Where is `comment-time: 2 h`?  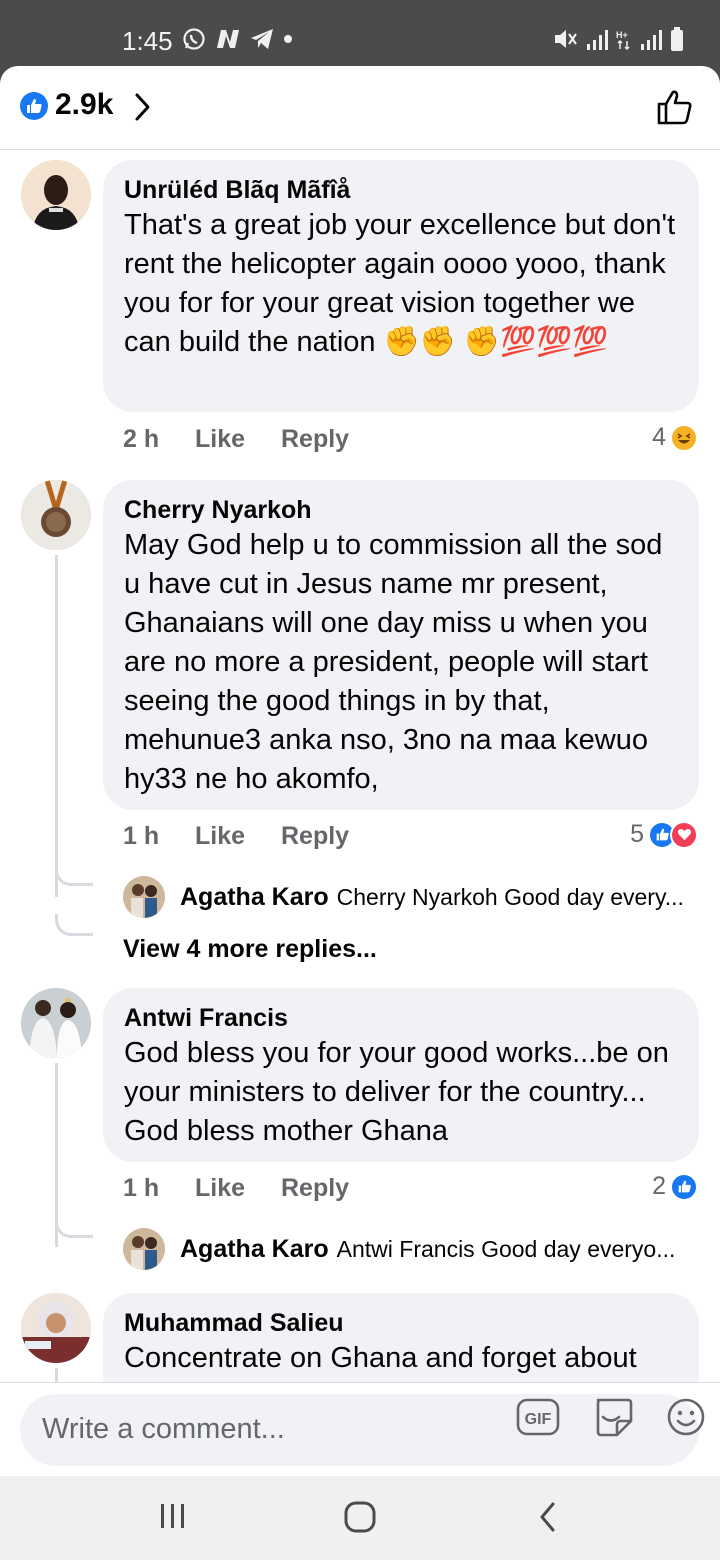
comment-time: 2 h is located at coordinates (141, 439).